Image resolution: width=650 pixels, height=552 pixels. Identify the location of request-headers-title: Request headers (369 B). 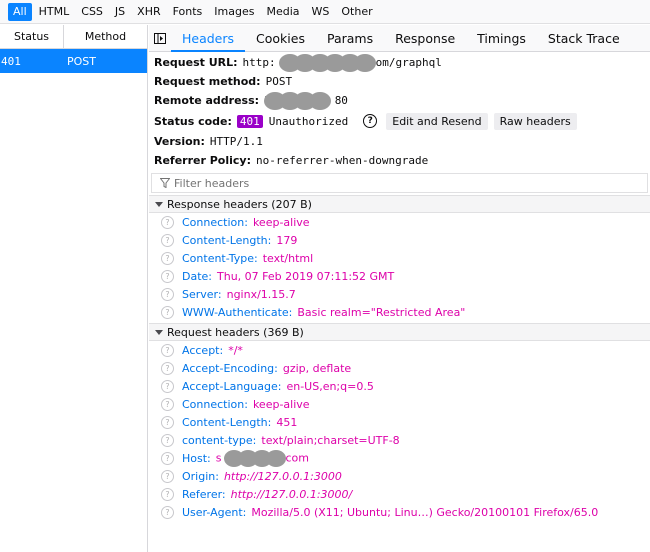
(235, 332).